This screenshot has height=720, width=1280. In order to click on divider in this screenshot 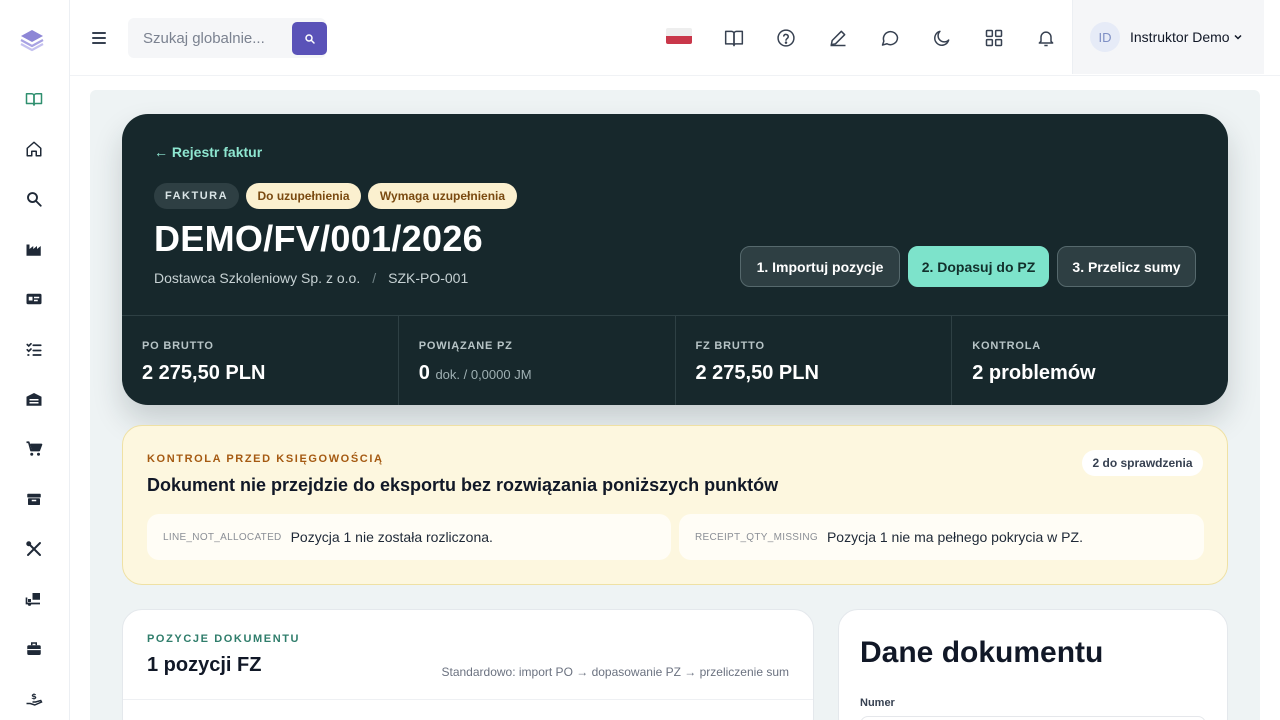, I will do `click(468, 699)`.